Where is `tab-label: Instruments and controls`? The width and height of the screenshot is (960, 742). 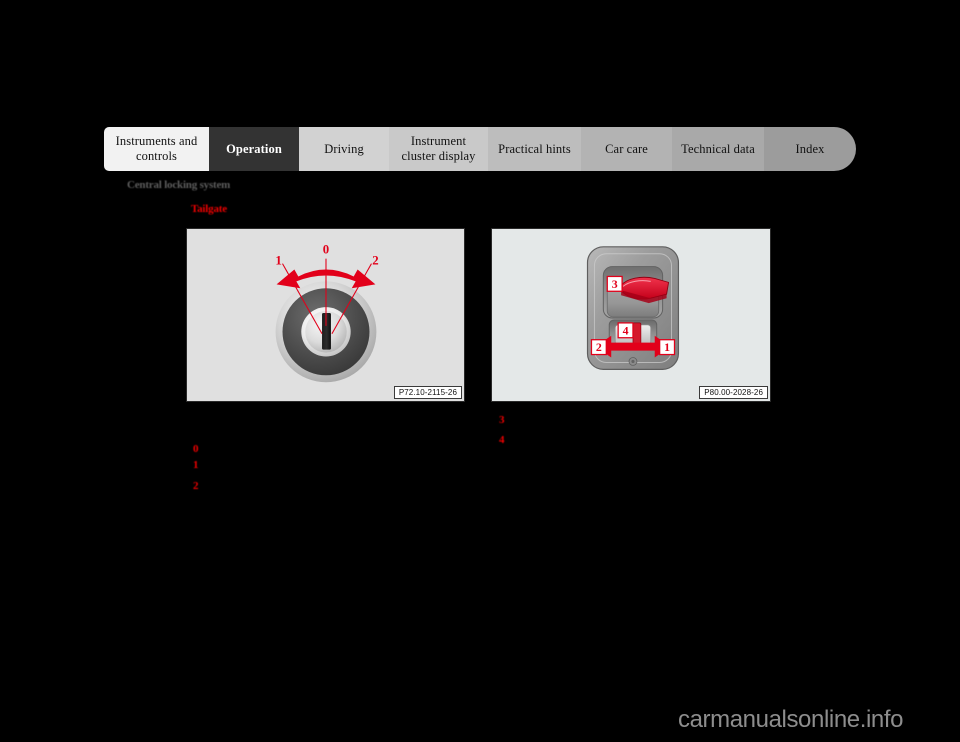 tab-label: Instruments and controls is located at coordinates (156, 148).